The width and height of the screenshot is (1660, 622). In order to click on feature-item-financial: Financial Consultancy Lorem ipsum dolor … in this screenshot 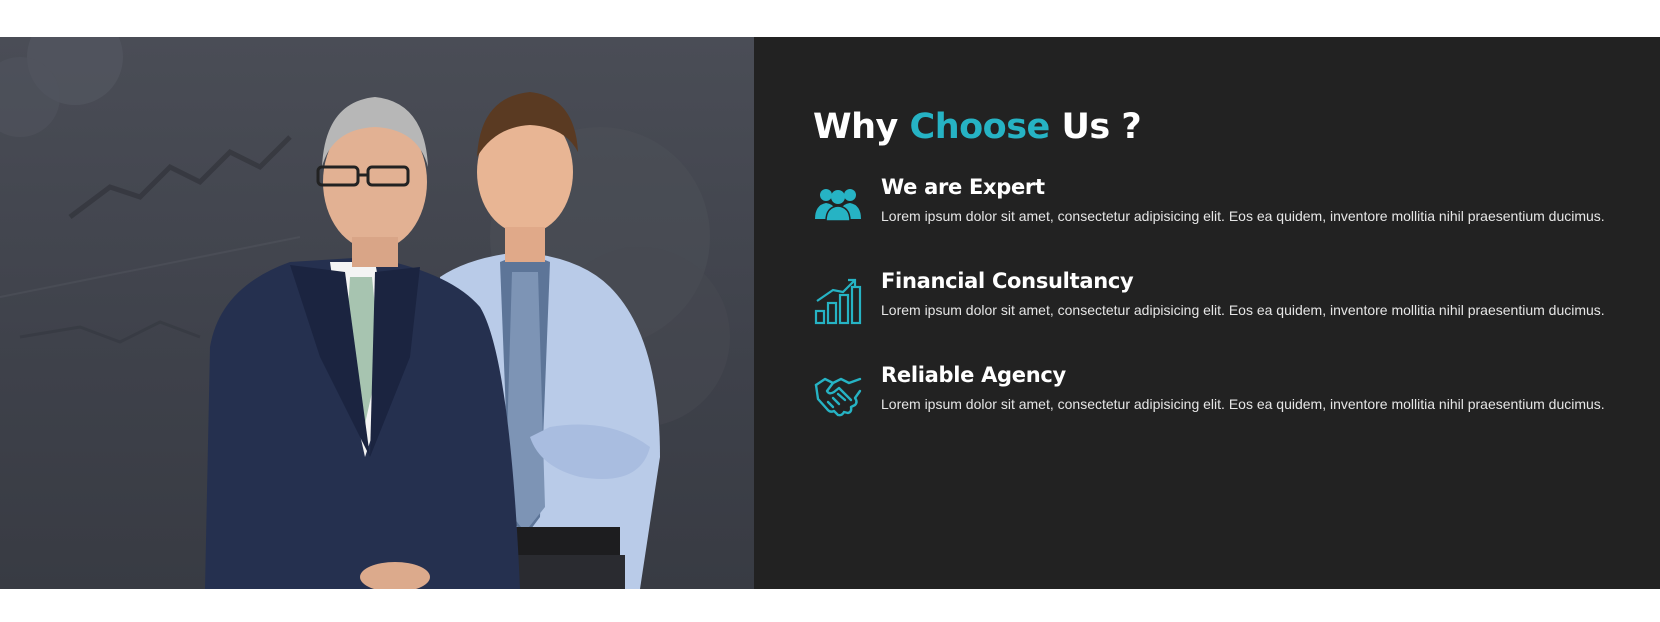, I will do `click(1209, 297)`.